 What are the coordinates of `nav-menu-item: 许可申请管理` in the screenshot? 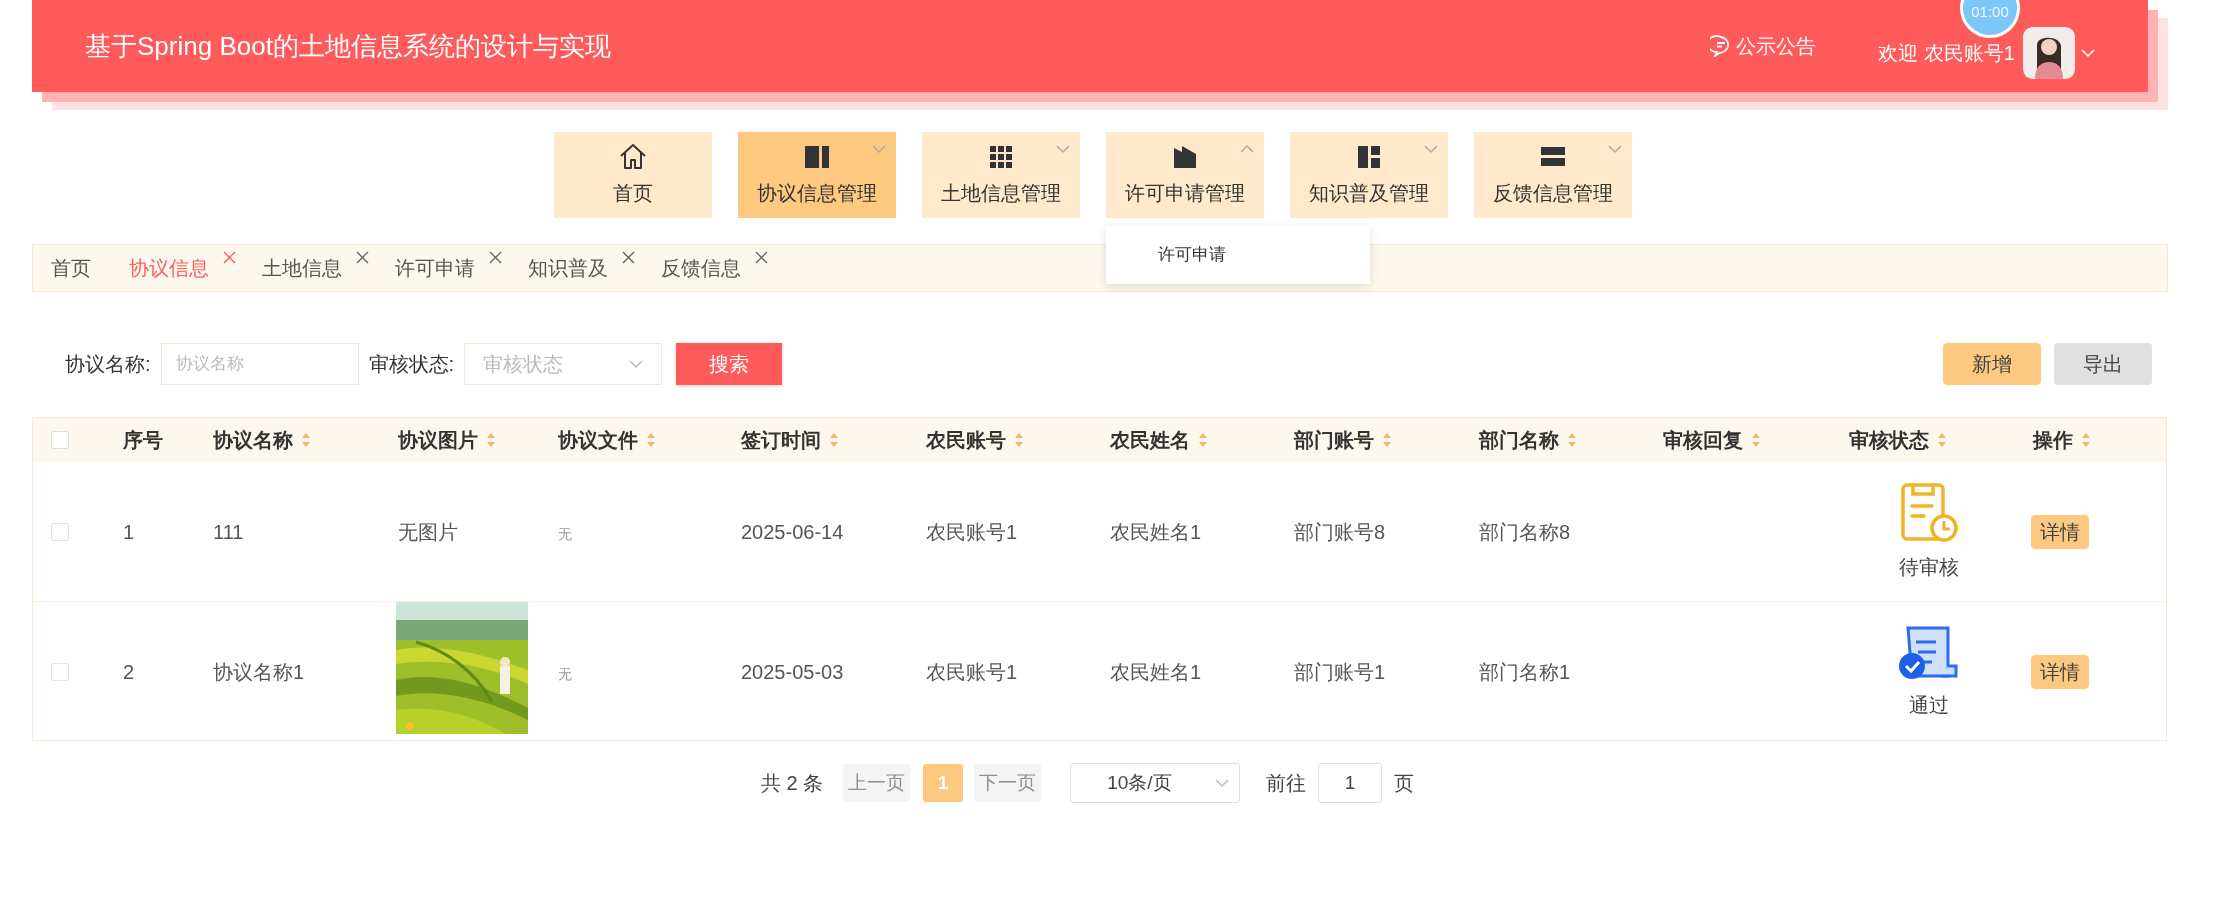 It's located at (1184, 175).